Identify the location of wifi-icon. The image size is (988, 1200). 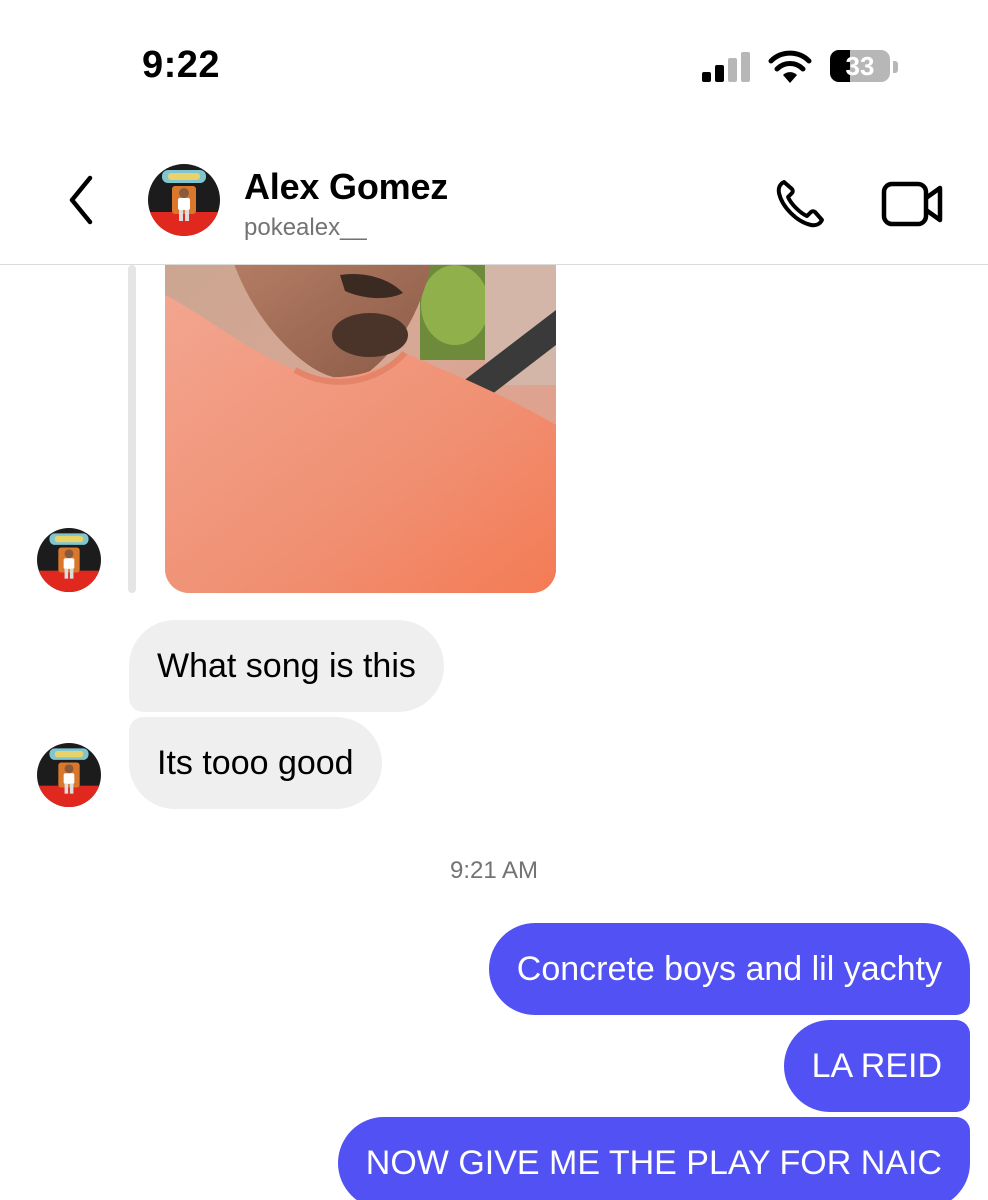
(790, 66).